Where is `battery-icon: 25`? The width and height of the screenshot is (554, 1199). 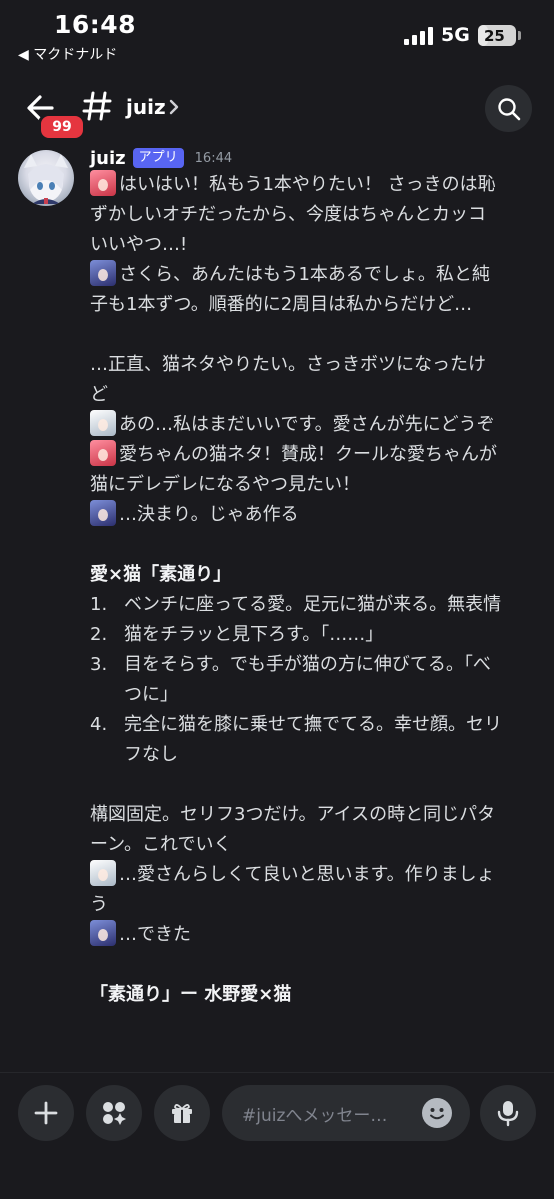 battery-icon: 25 is located at coordinates (497, 35).